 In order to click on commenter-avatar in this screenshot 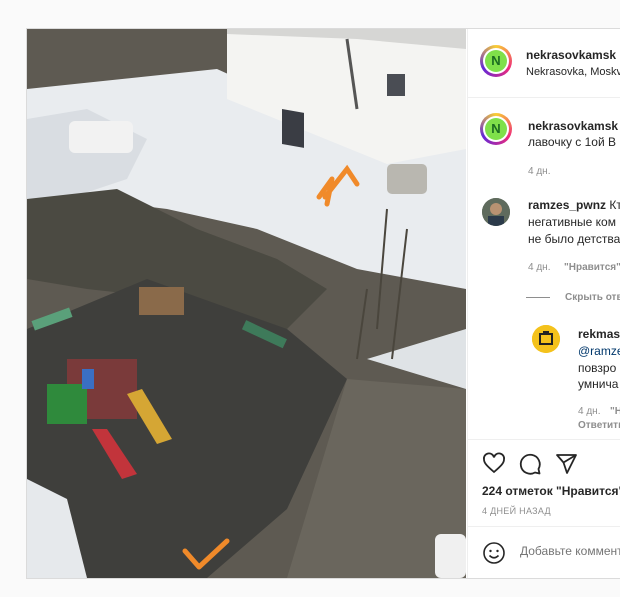, I will do `click(496, 212)`.